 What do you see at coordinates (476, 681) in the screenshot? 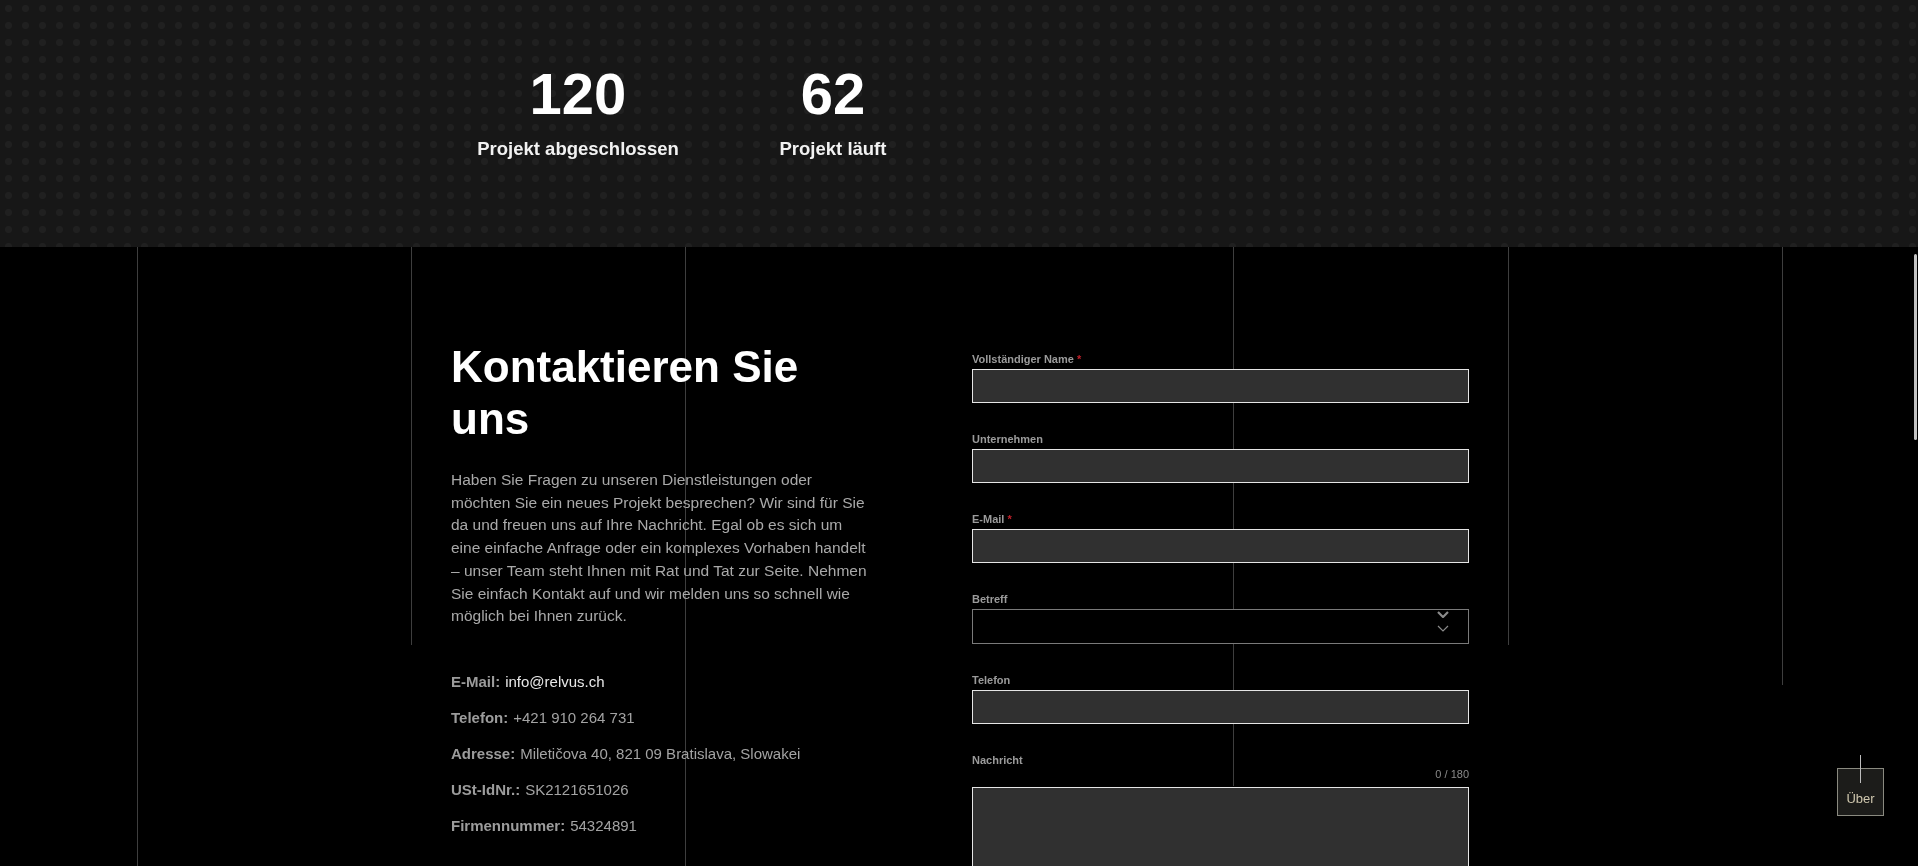
I see `detail-label: E-Mail:` at bounding box center [476, 681].